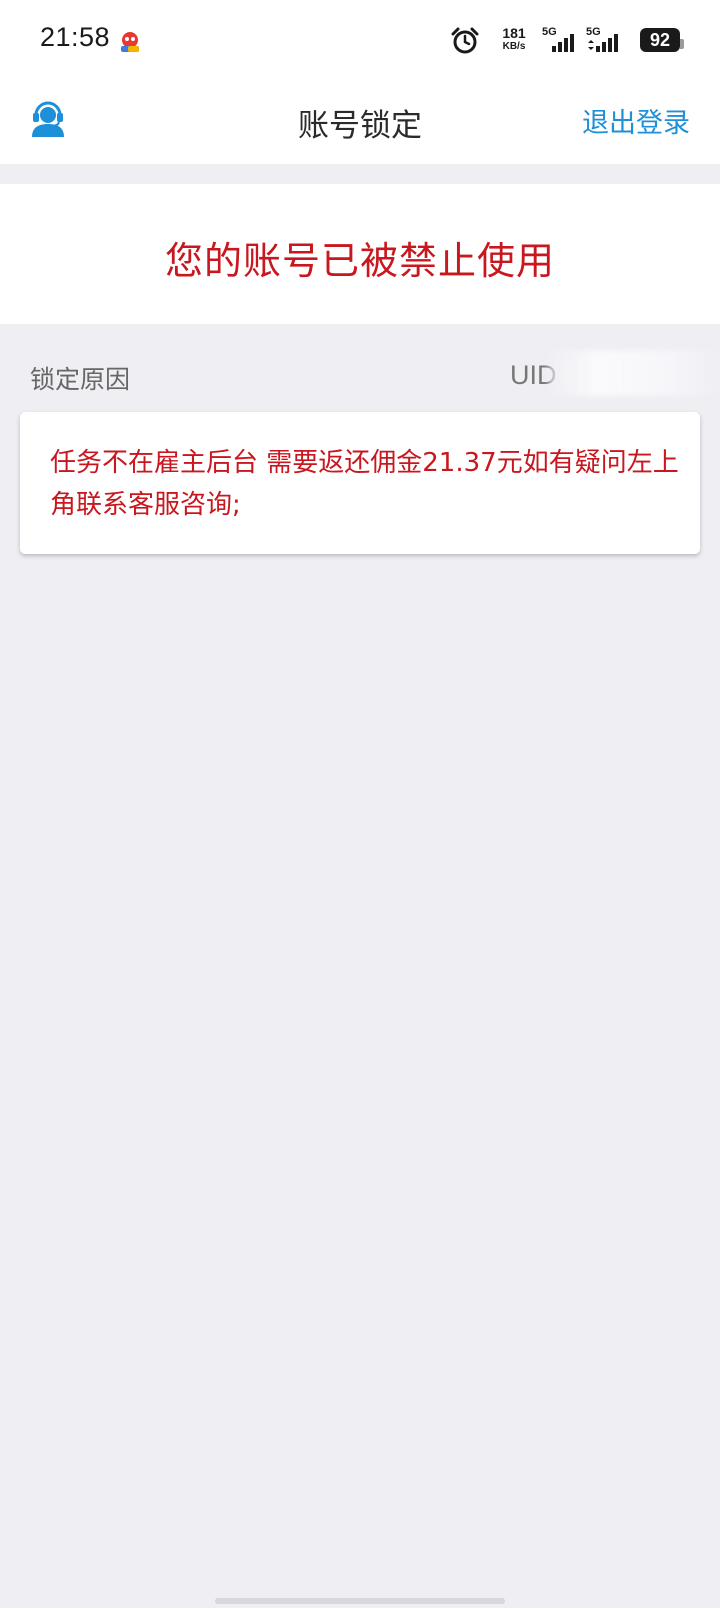 The image size is (720, 1608). Describe the element at coordinates (514, 33) in the screenshot. I see `network-speed-value: 181` at that location.